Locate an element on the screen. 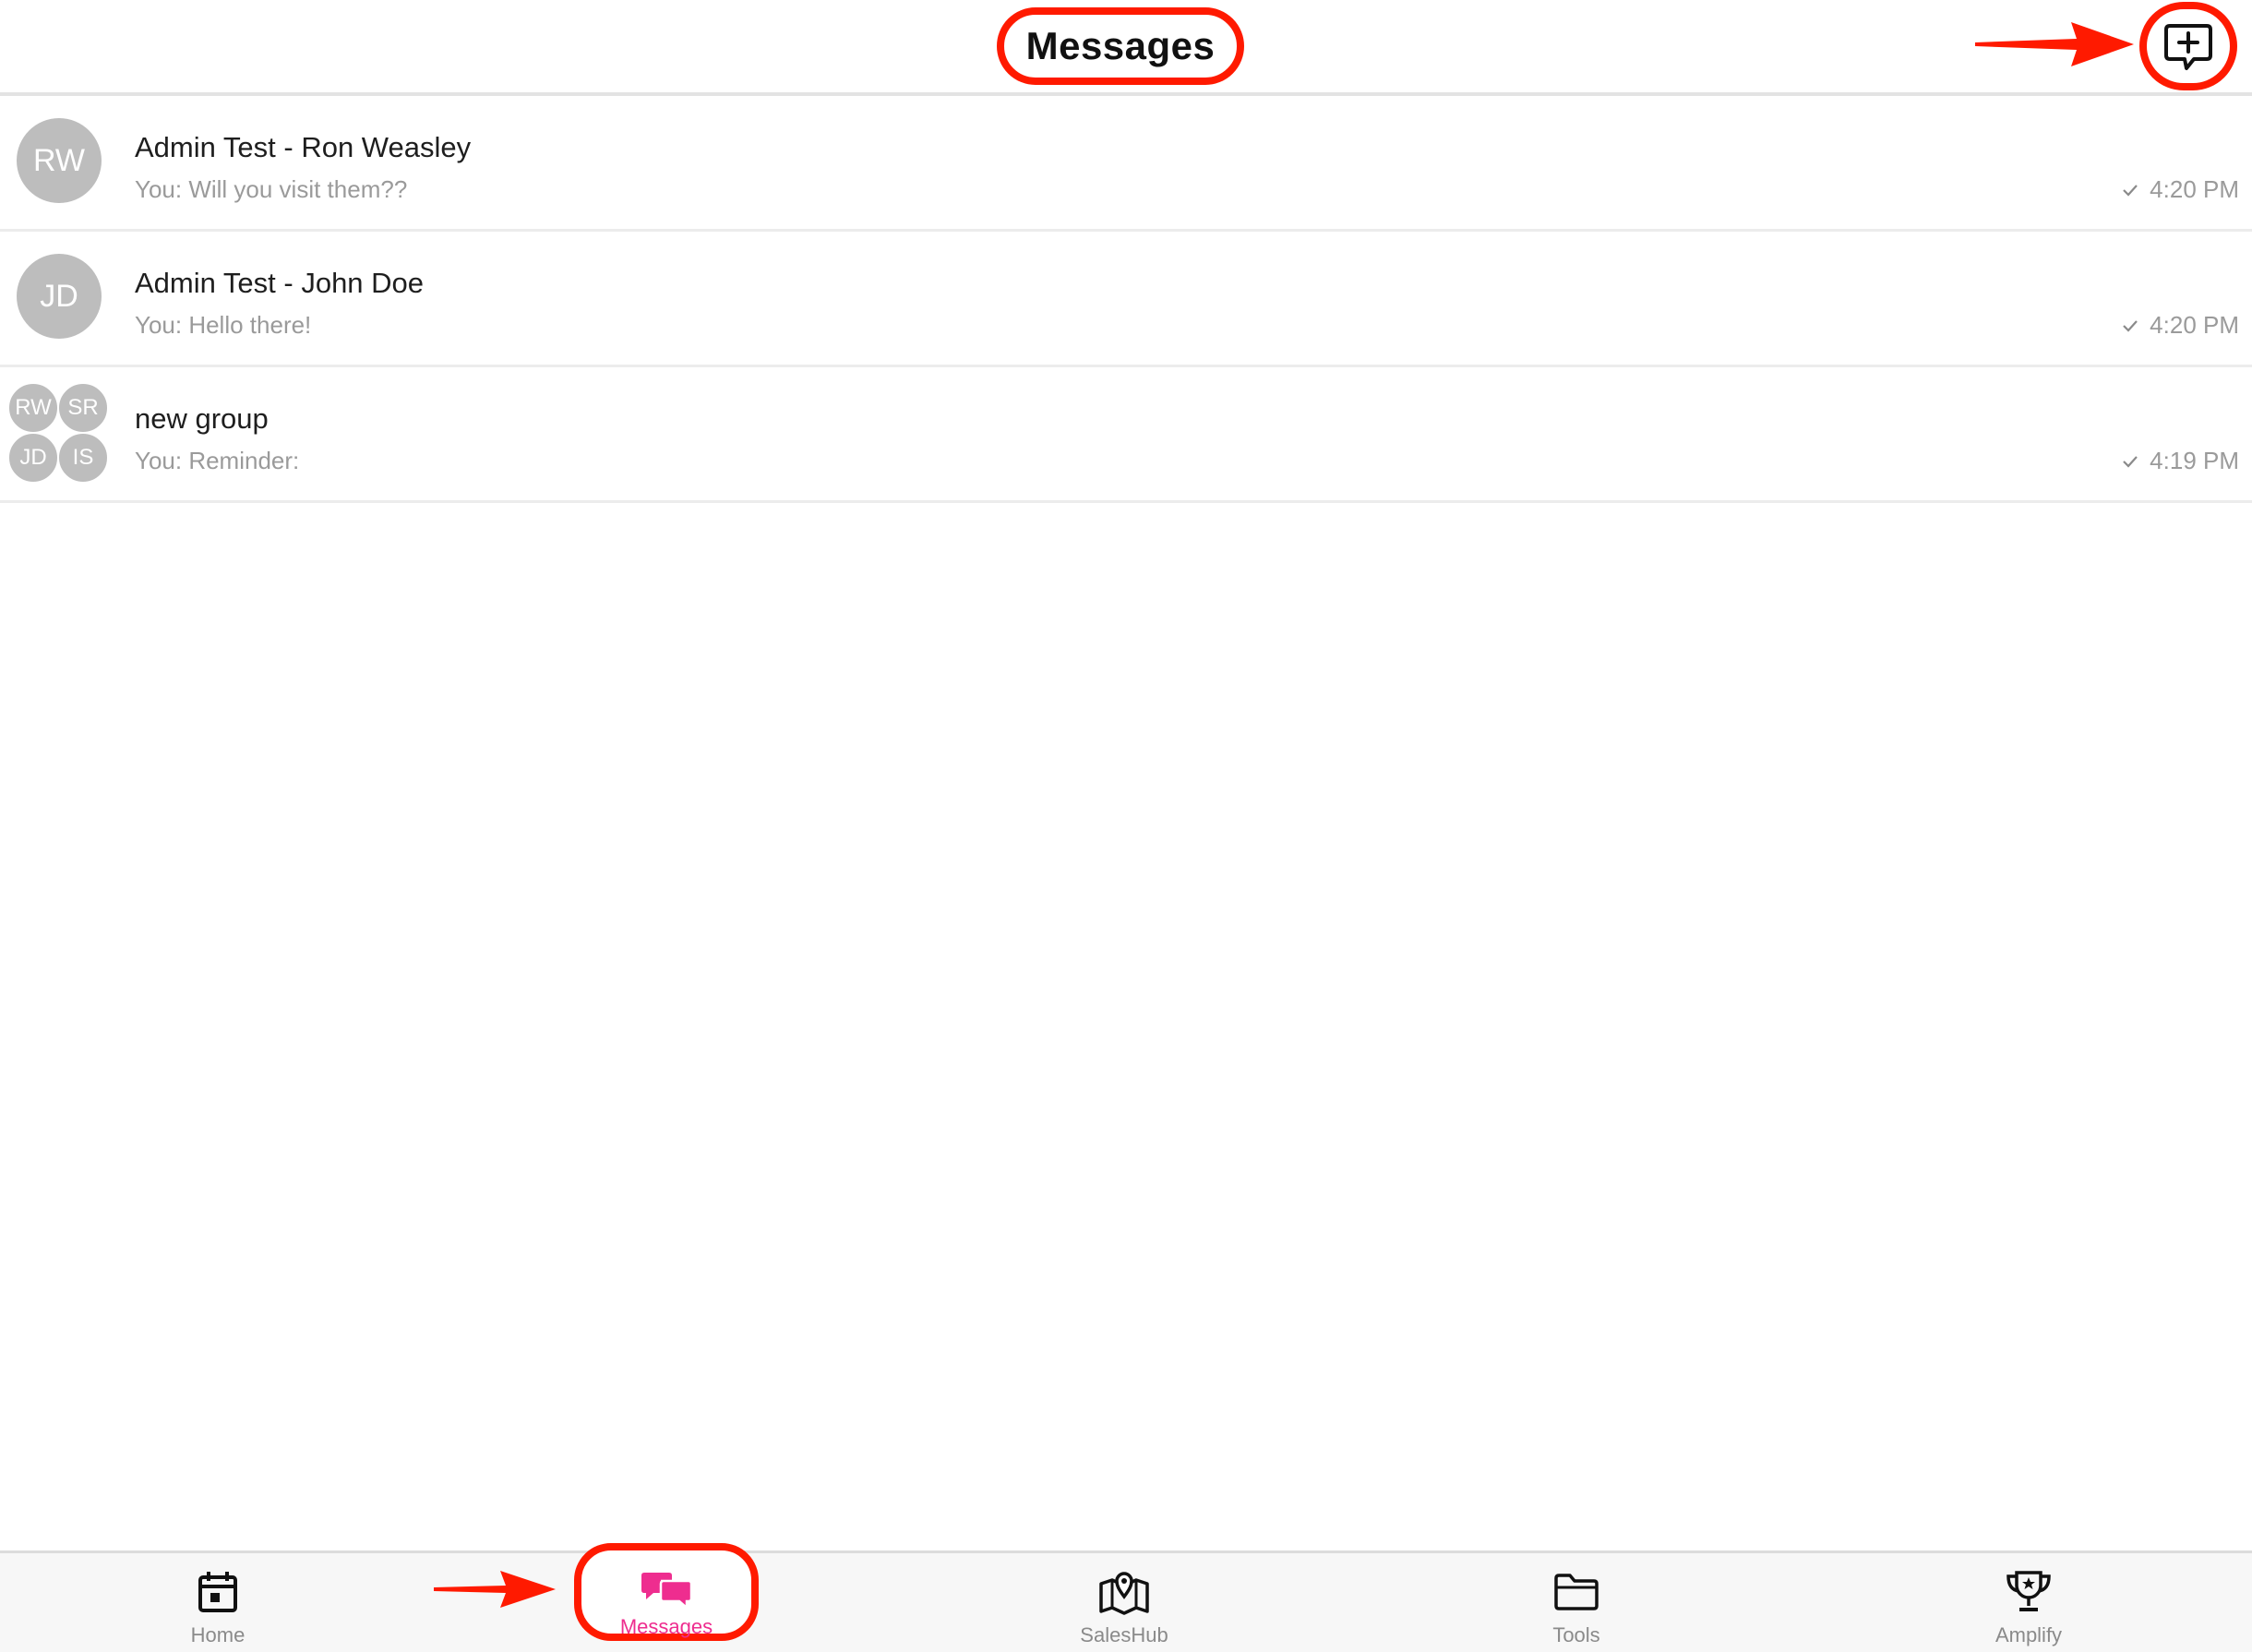 This screenshot has height=1652, width=2252. tab-label: Tools is located at coordinates (1576, 1635).